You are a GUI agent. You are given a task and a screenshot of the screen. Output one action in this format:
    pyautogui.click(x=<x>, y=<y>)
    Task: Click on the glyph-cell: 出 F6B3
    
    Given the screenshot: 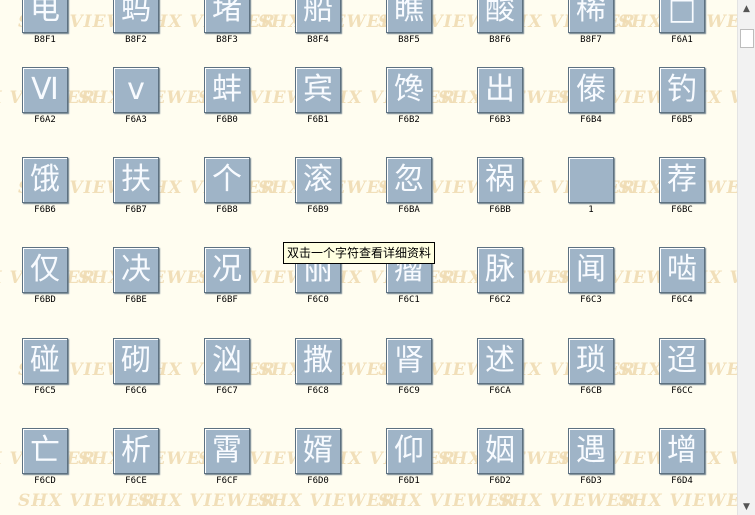 What is the action you would take?
    pyautogui.click(x=500, y=112)
    